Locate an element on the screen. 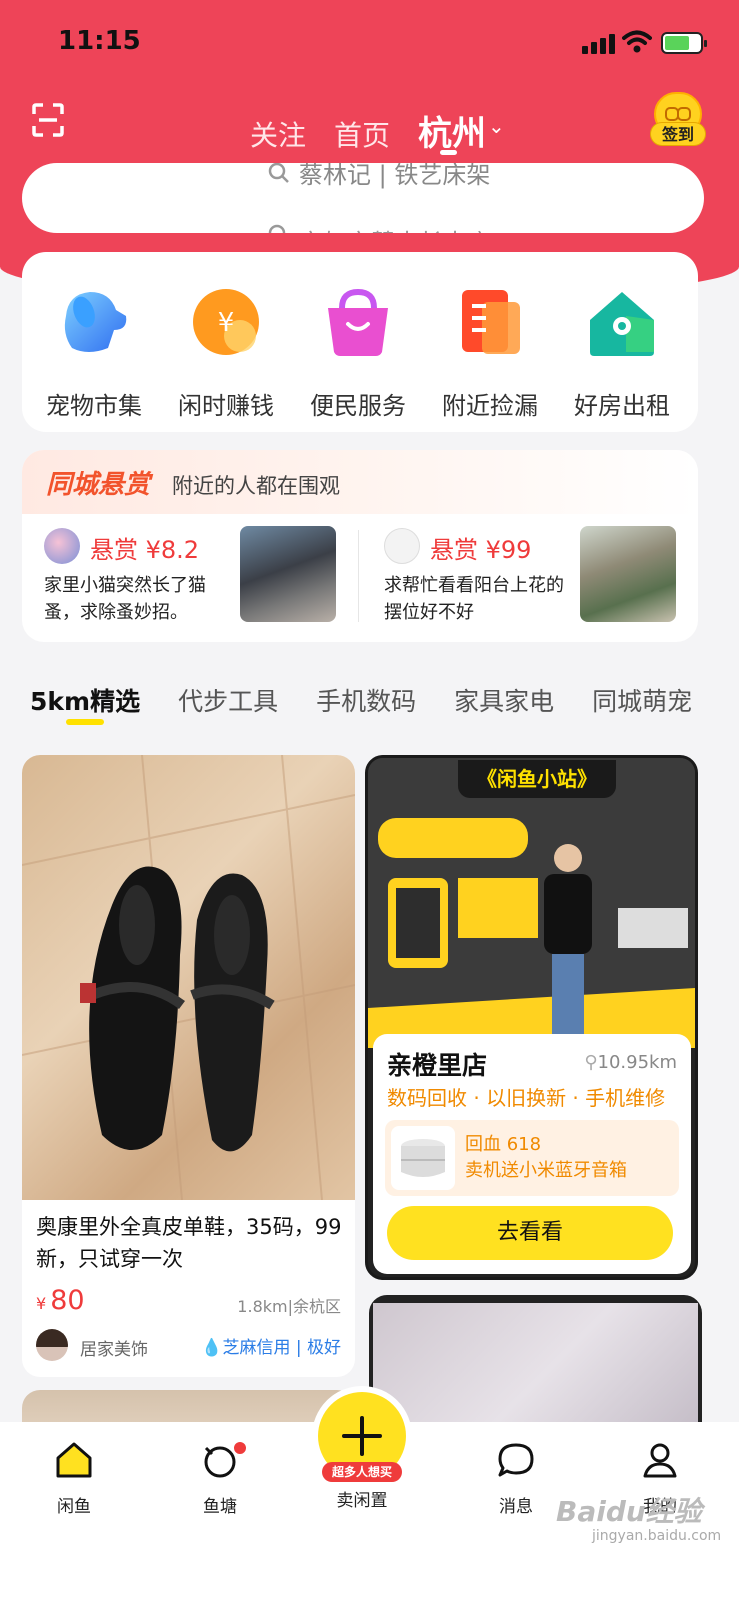 This screenshot has height=1600, width=739. location-pin-icon: ⚲ is located at coordinates (591, 1062).